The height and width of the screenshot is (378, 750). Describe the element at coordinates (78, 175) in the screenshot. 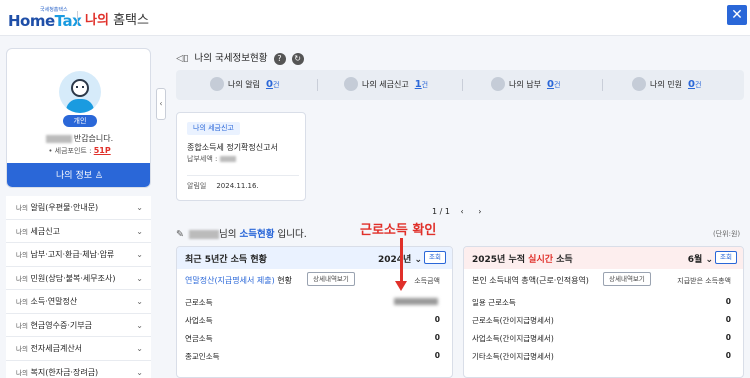

I see `my-info-button: 나의 정보 ♙` at that location.